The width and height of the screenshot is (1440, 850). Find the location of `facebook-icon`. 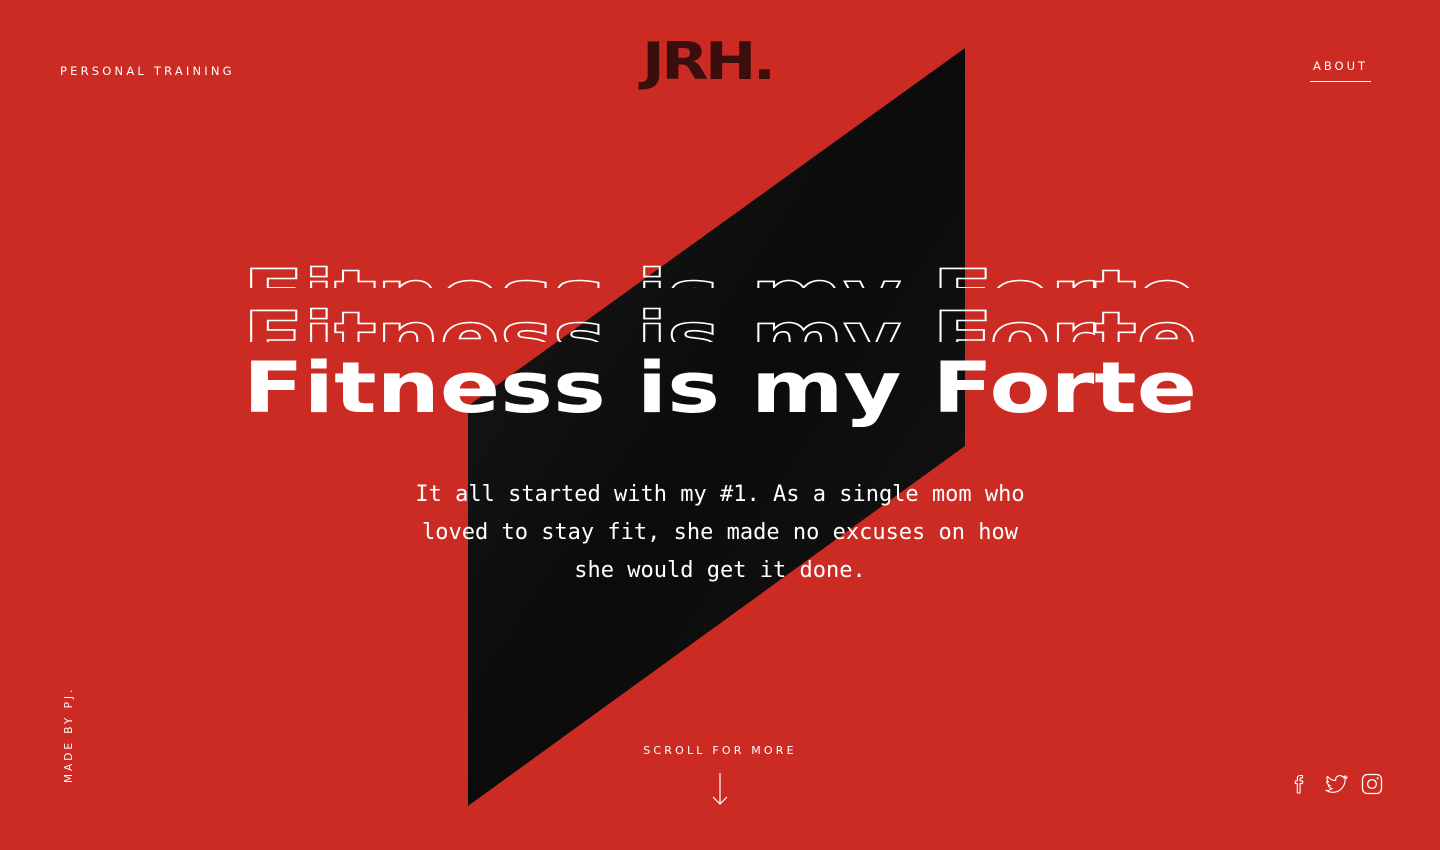

facebook-icon is located at coordinates (1300, 784).